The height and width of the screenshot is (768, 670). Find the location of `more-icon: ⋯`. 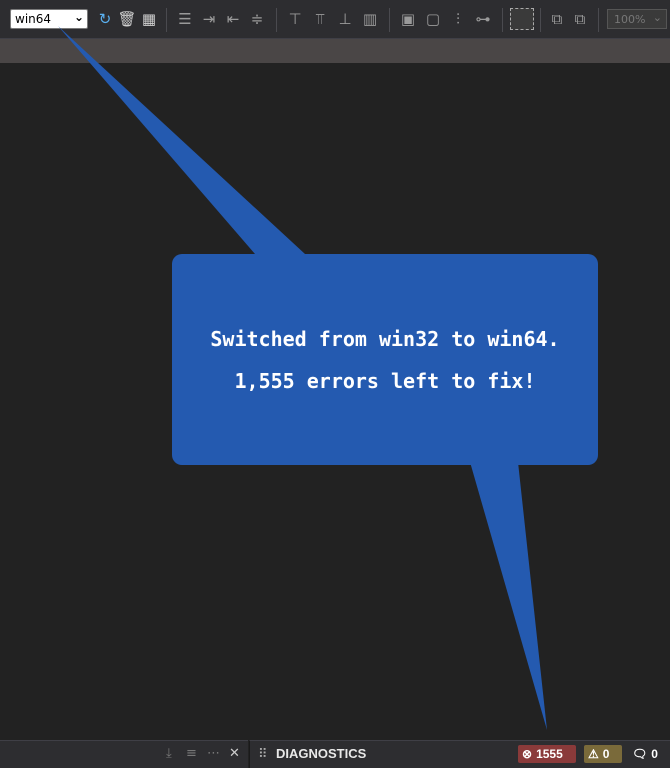

more-icon: ⋯ is located at coordinates (213, 753).